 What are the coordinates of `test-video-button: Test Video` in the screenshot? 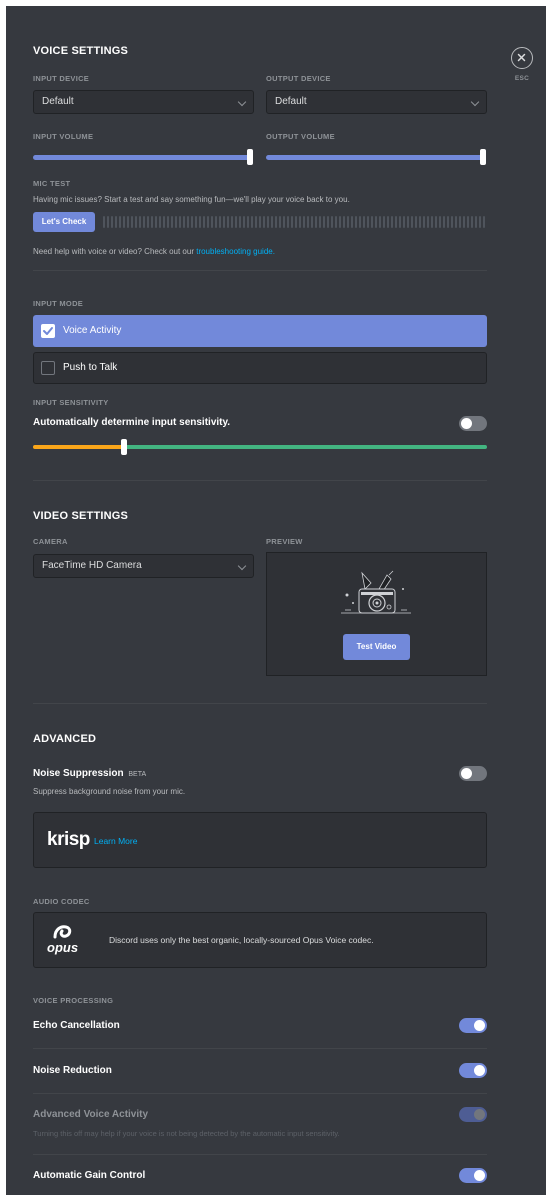 It's located at (376, 647).